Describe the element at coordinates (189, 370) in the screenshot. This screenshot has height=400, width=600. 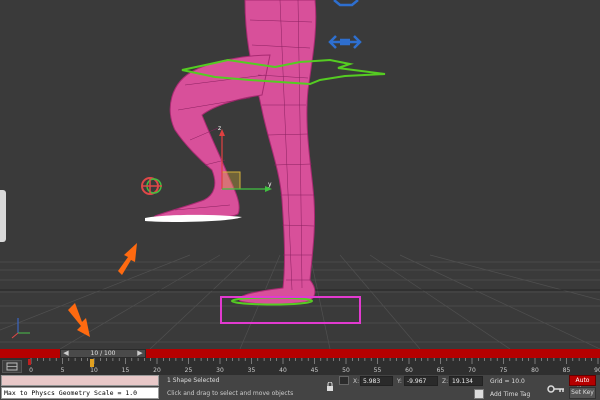
I see `ruler-tick-label: 25` at that location.